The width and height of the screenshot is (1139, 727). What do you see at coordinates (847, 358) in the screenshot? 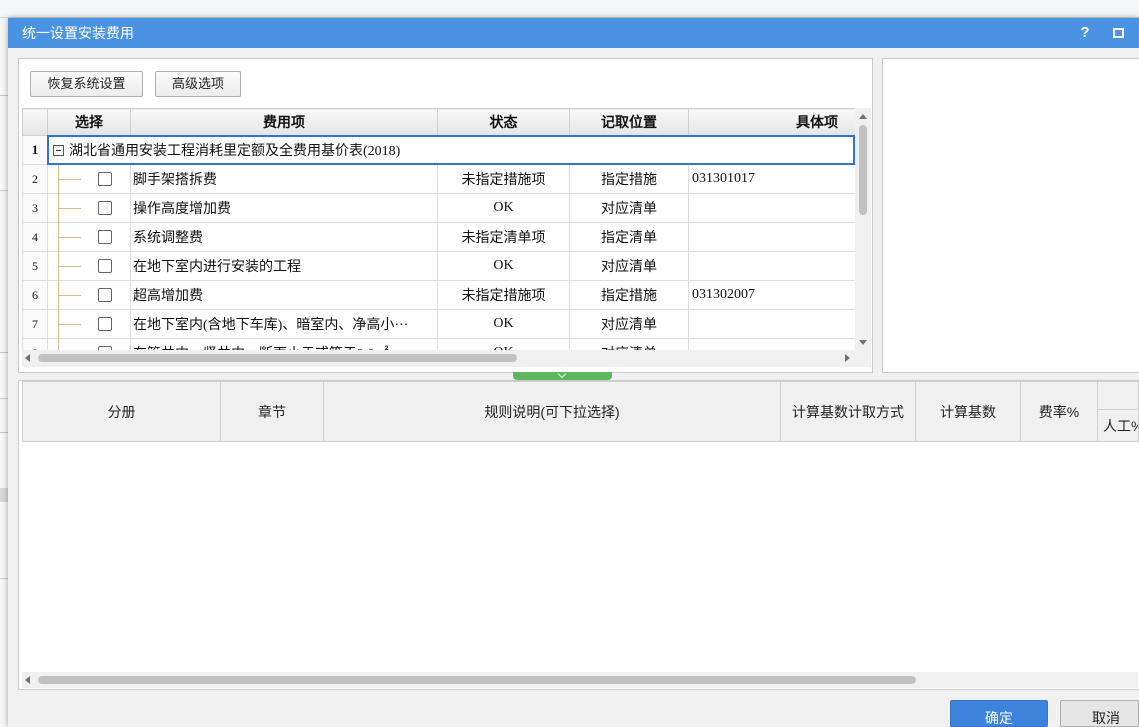
I see `scroll-right-arrow-icon` at bounding box center [847, 358].